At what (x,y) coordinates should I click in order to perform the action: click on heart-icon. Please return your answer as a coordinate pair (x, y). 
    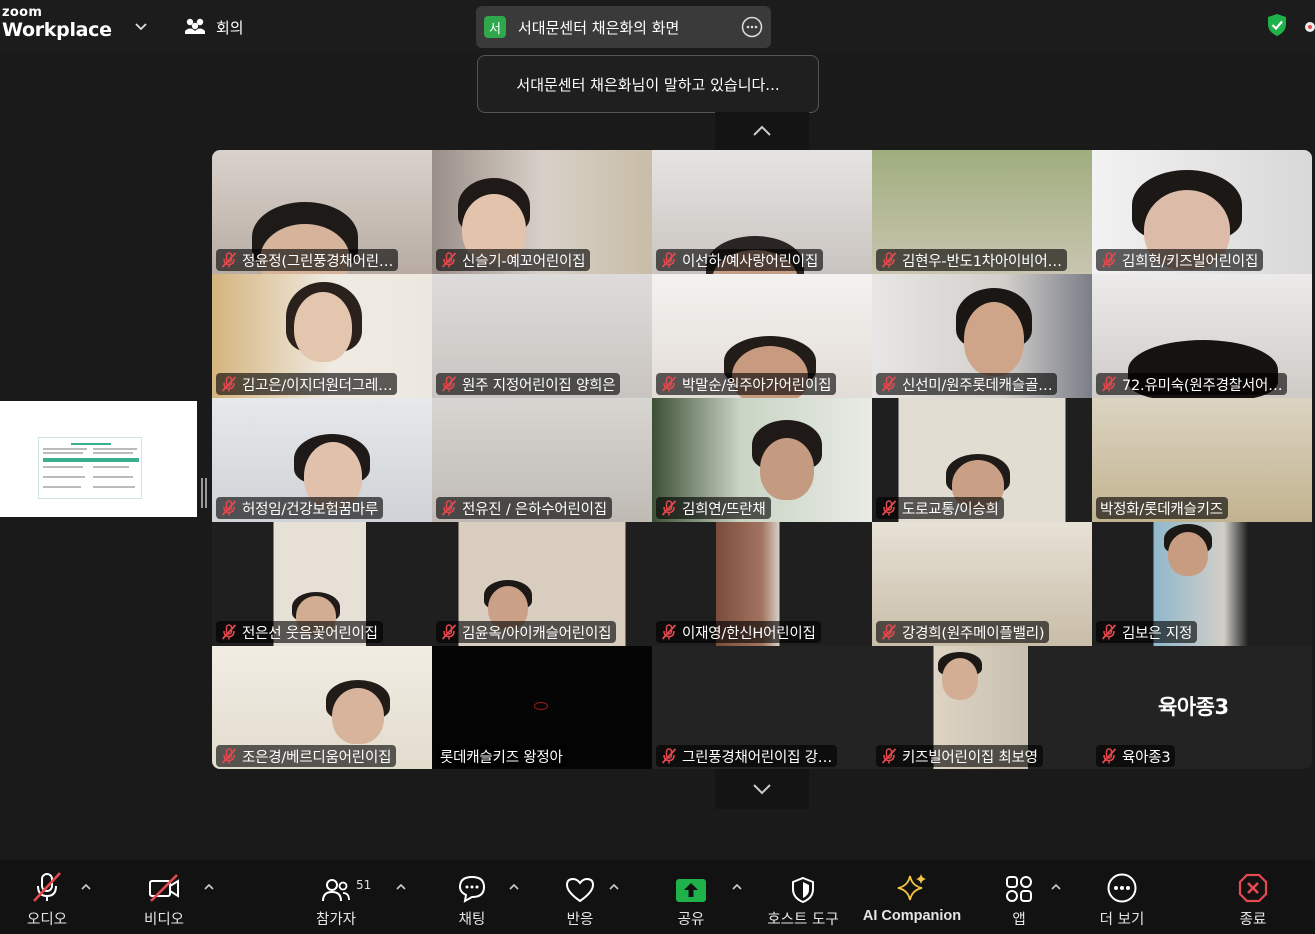
    Looking at the image, I should click on (580, 890).